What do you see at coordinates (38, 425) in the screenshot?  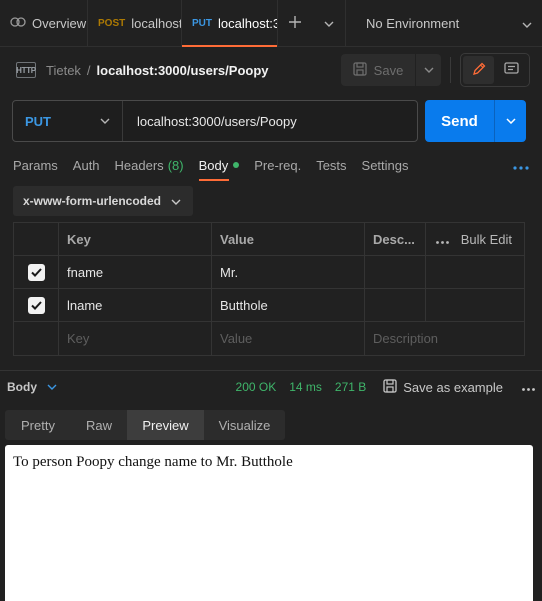 I see `view-tab-pretty: Pretty` at bounding box center [38, 425].